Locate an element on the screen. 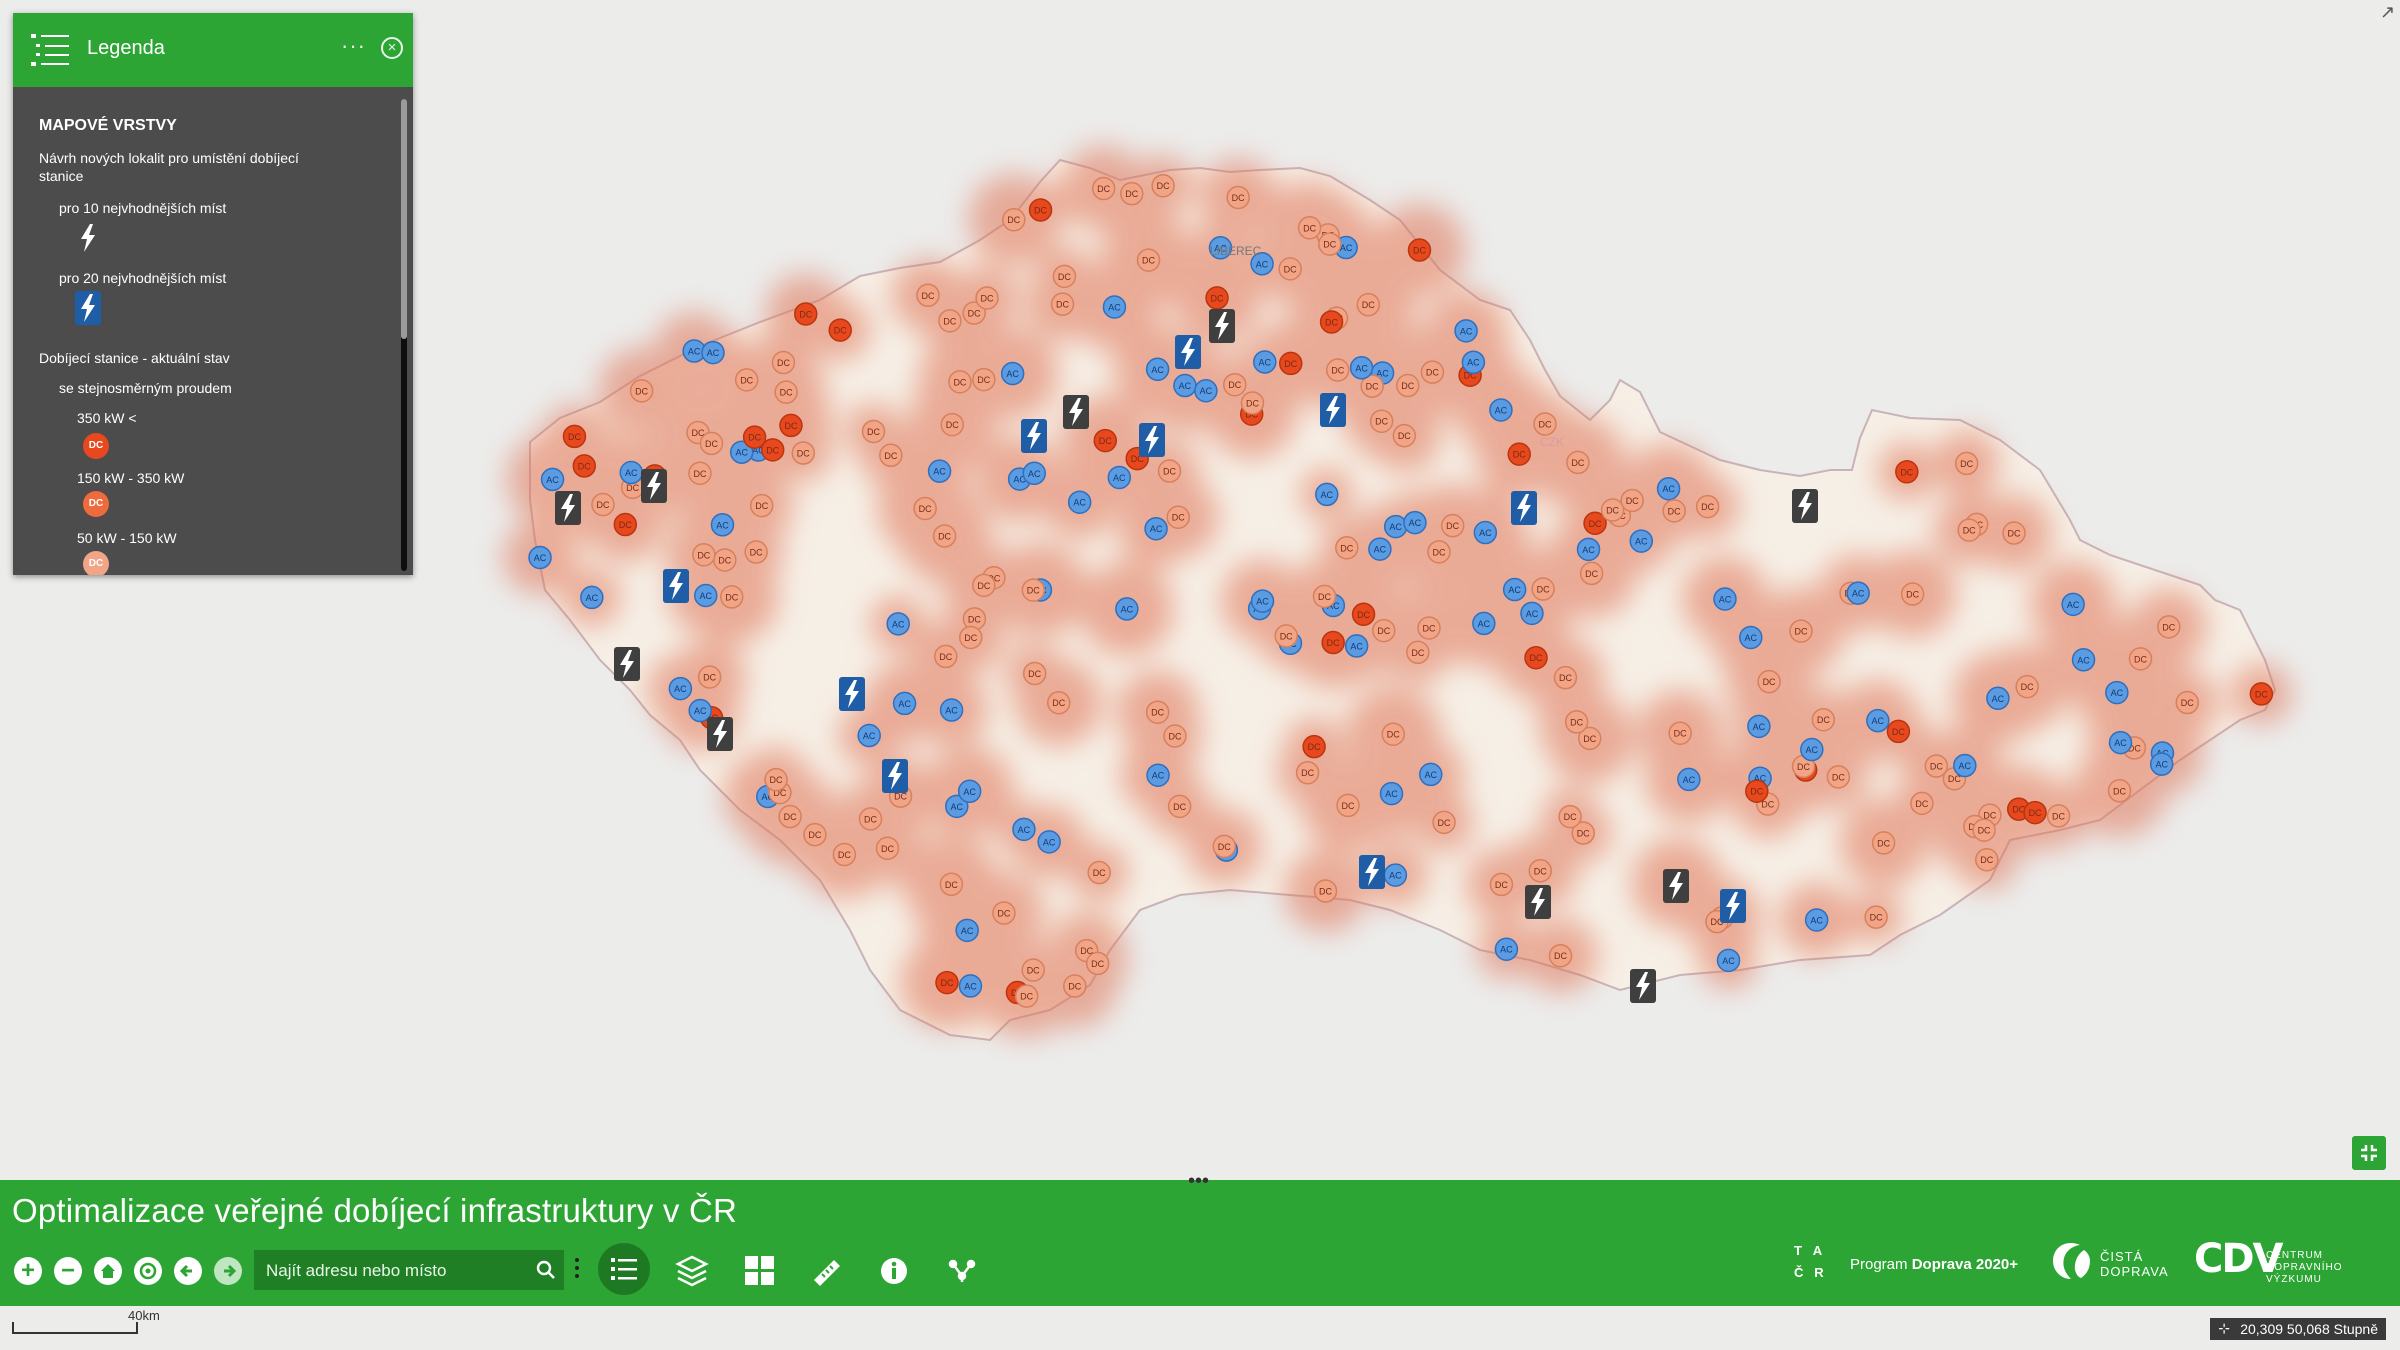 This screenshot has height=1350, width=2400. share-tool-button is located at coordinates (962, 1271).